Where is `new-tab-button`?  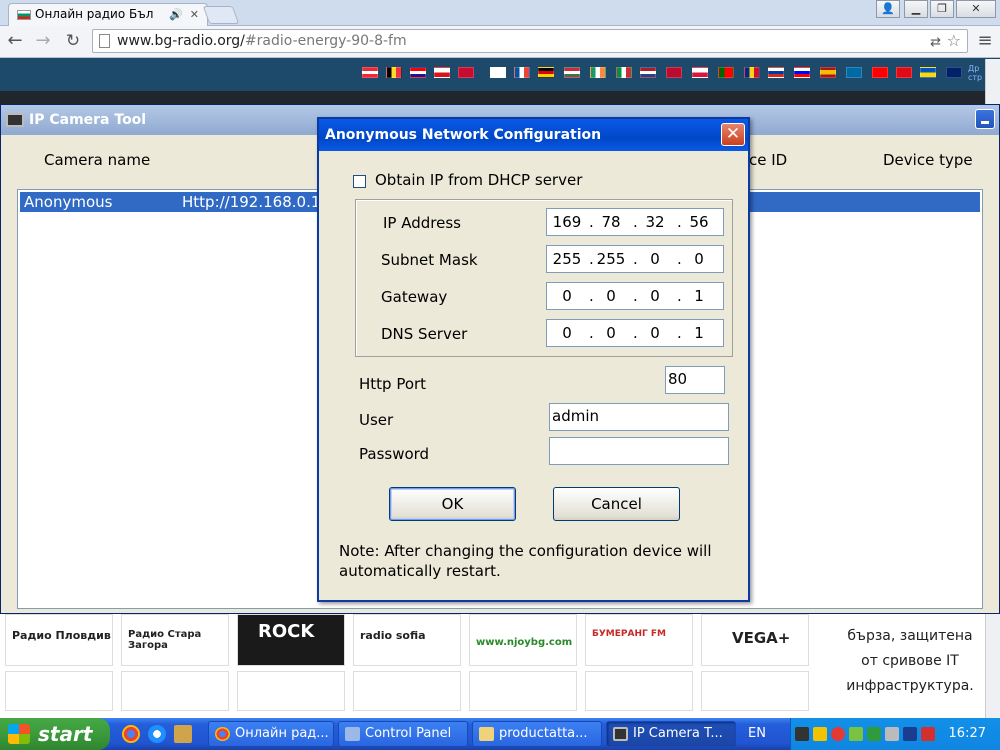 new-tab-button is located at coordinates (221, 15).